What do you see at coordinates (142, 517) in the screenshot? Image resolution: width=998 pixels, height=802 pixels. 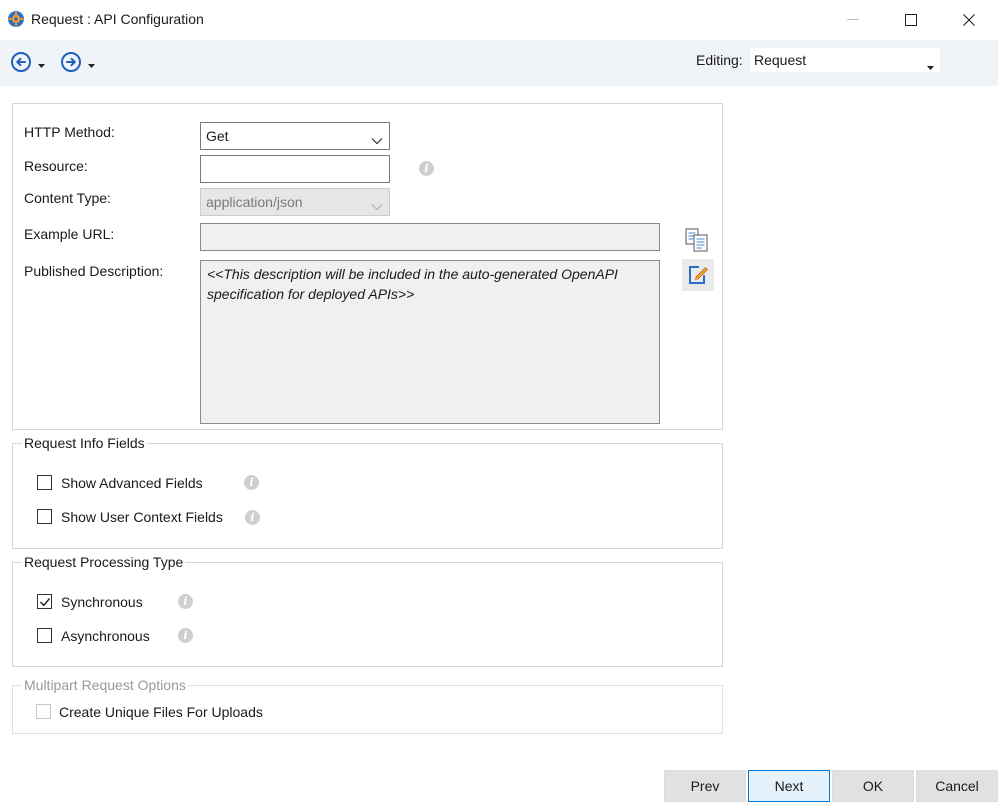 I see `show-user-context-label: Show User Context Fields` at bounding box center [142, 517].